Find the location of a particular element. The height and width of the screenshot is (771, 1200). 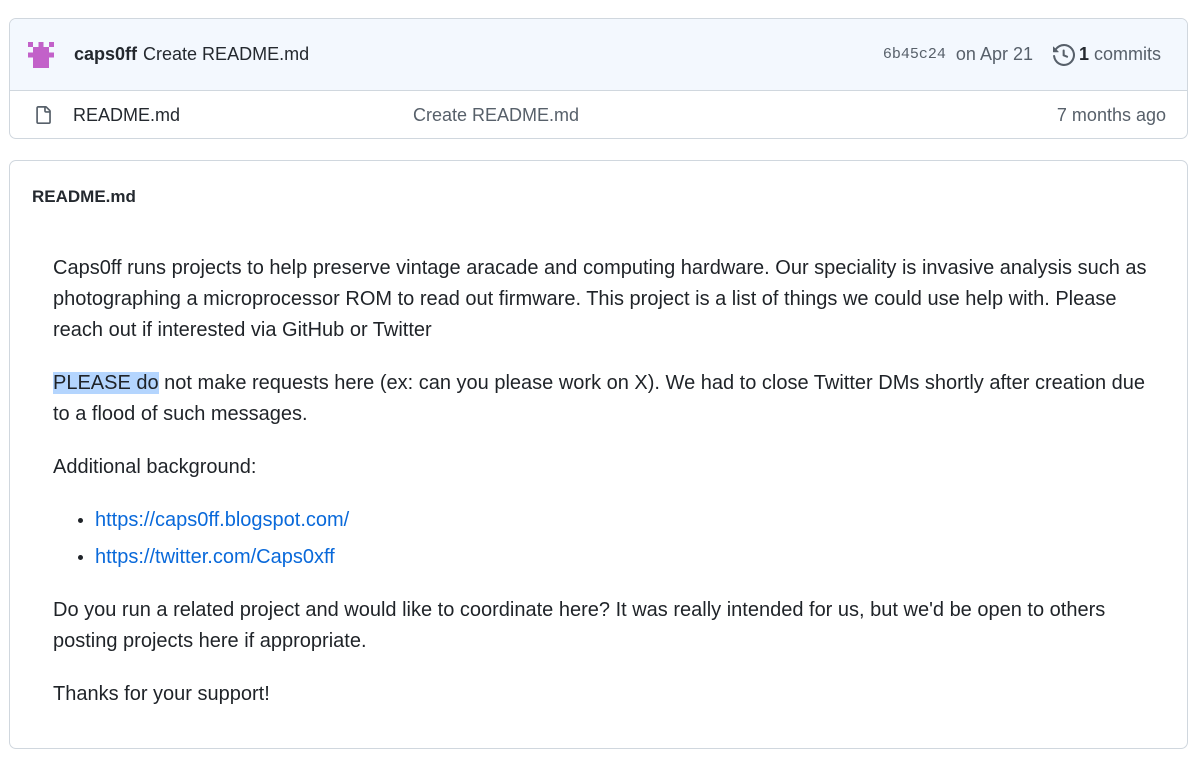

file-commit-message-link: Create README.md is located at coordinates (496, 115).